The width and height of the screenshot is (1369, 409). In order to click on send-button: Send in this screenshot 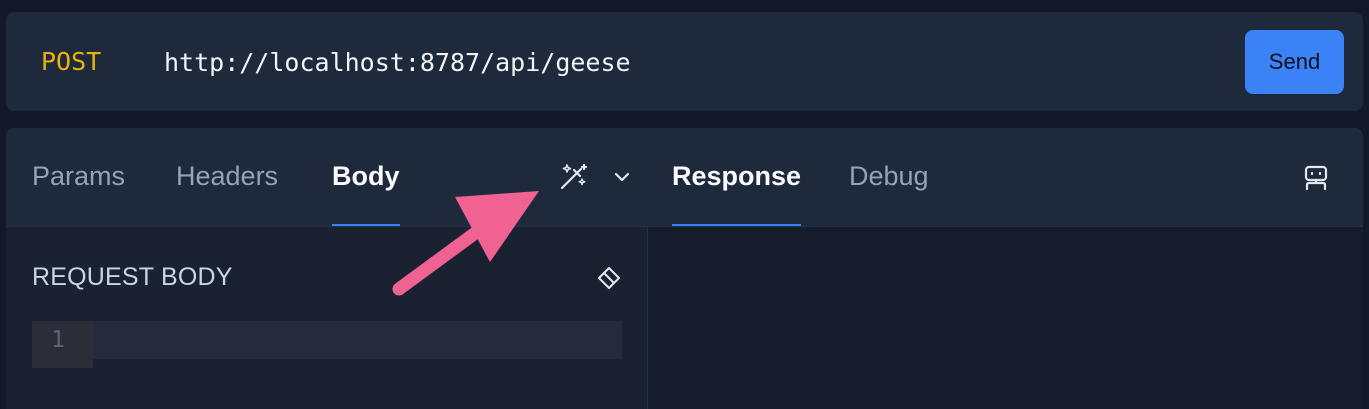, I will do `click(1294, 62)`.